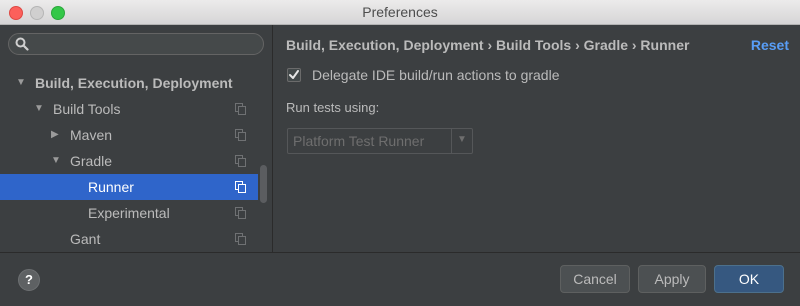  I want to click on search-input, so click(136, 44).